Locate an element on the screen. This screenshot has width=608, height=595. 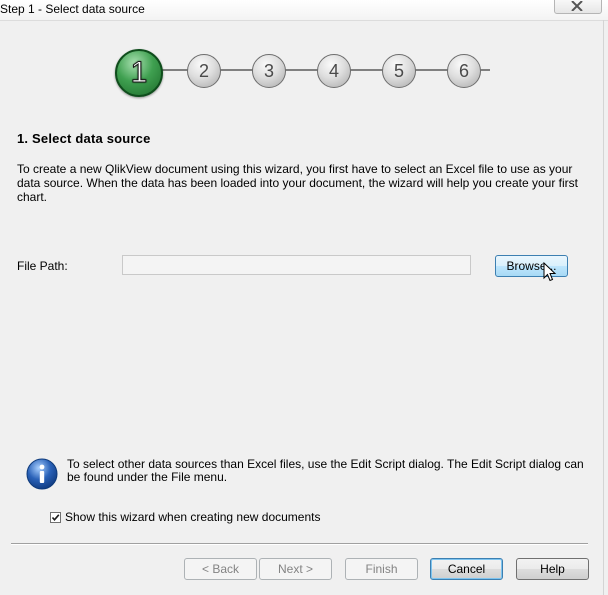
step-4-number: 4 is located at coordinates (333, 70).